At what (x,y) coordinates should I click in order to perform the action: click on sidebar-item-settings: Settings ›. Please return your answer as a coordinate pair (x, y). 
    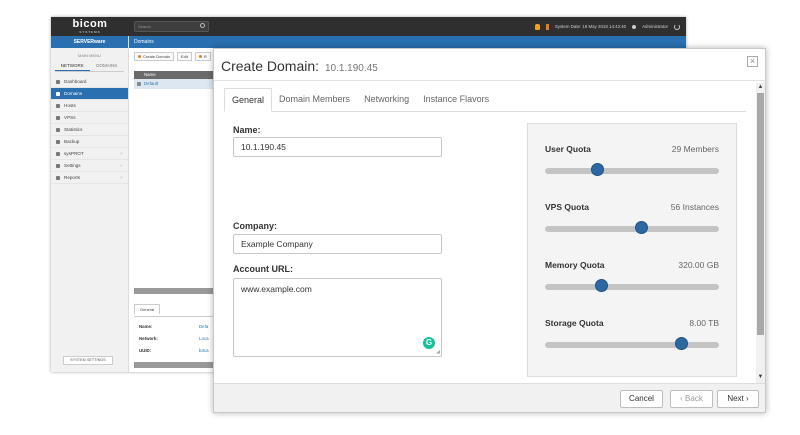
    Looking at the image, I should click on (89, 166).